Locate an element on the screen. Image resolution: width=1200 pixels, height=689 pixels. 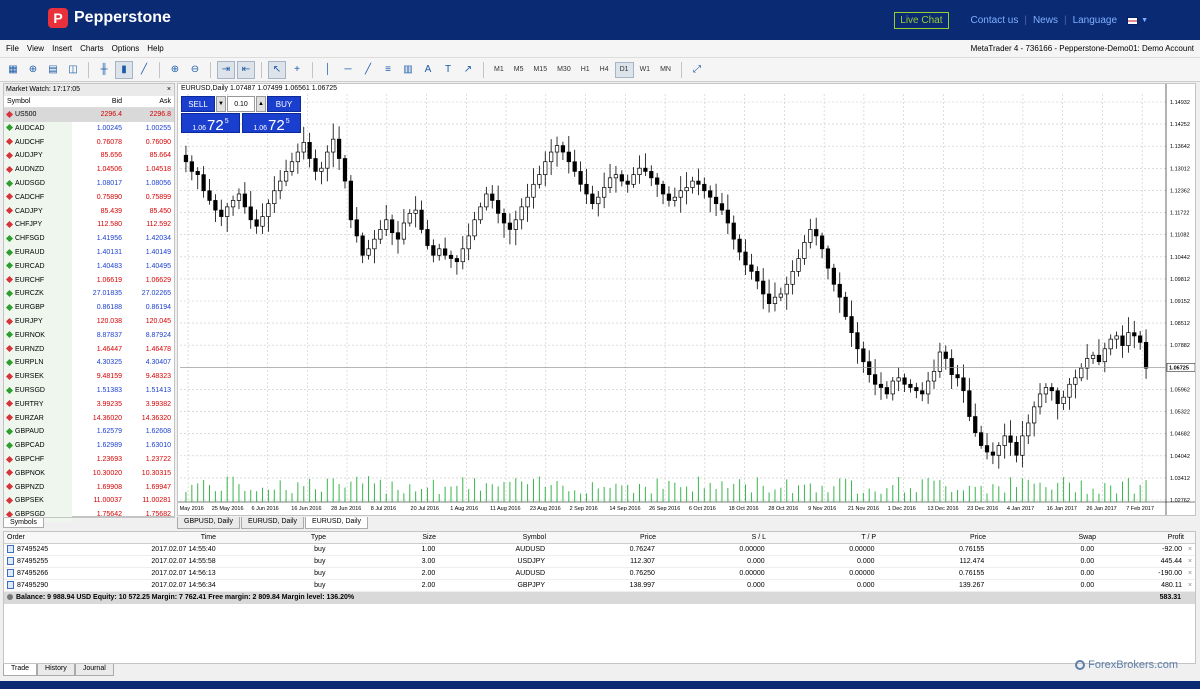
chart-tab-gbpusd: GBPUSD, Daily is located at coordinates (209, 523).